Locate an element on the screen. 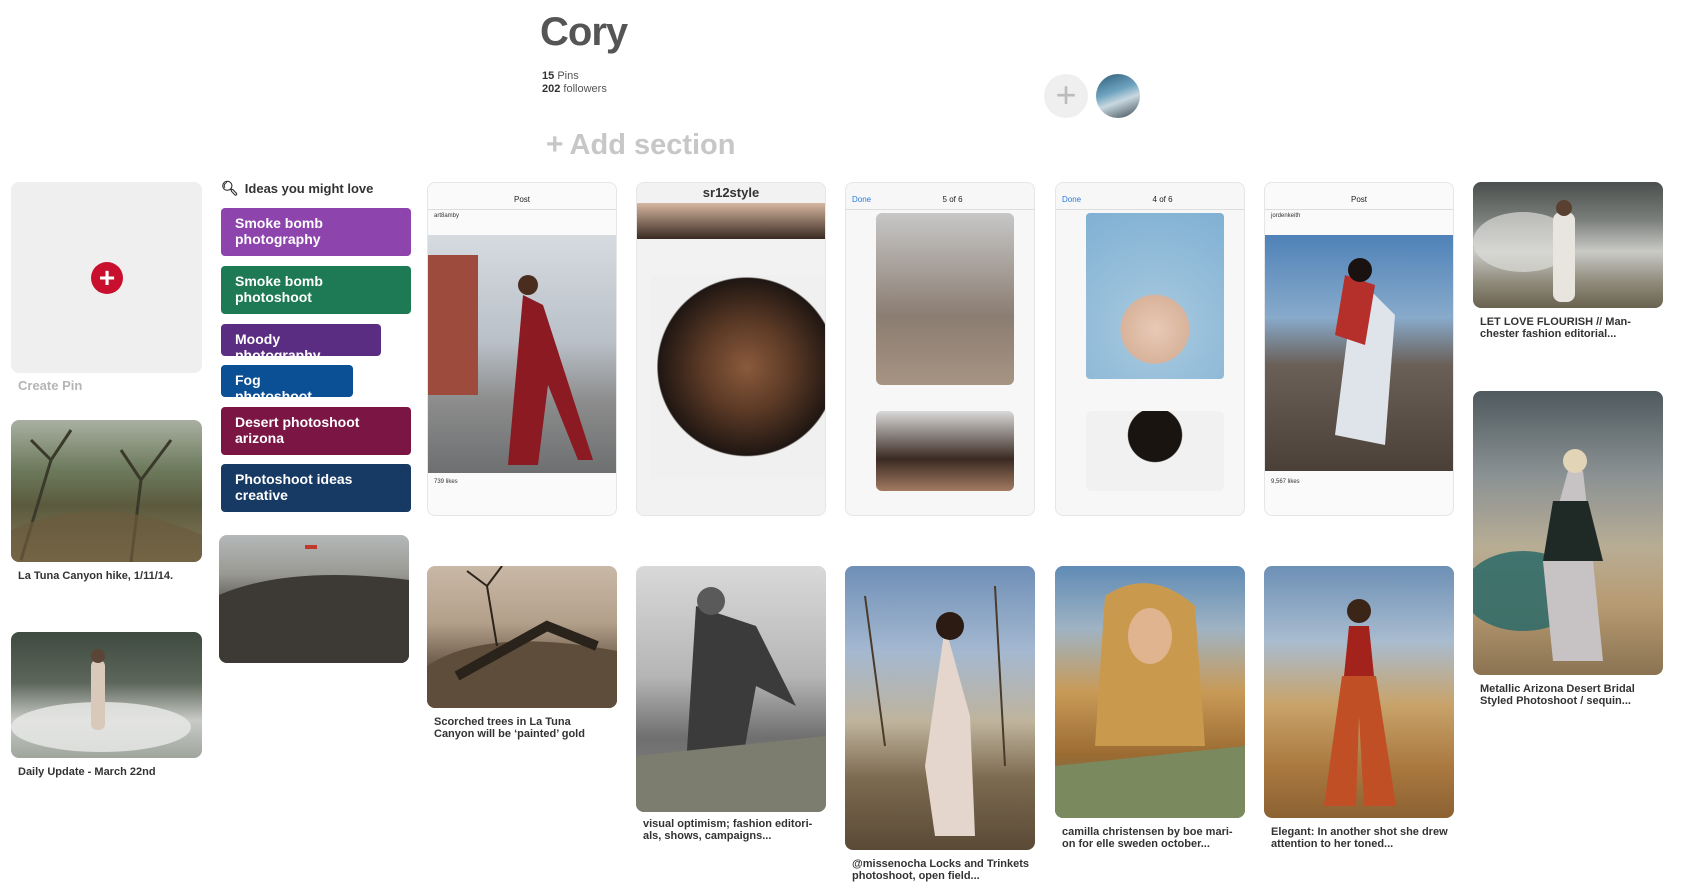  pin-image-scorched is located at coordinates (522, 637).